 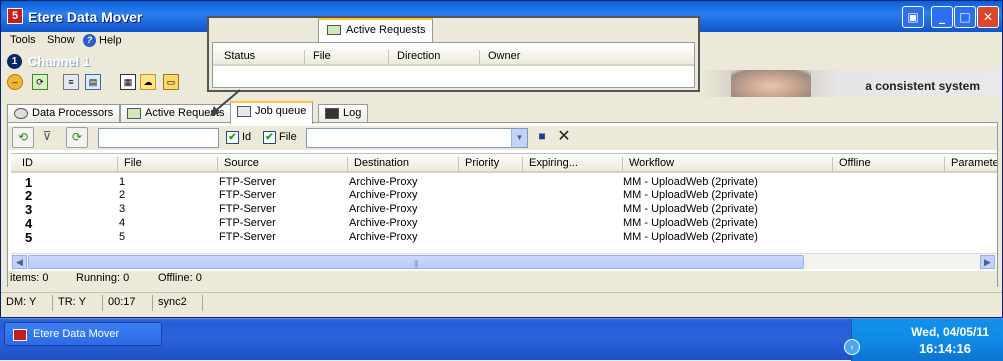 I want to click on horizontal-scrollbar: ◀ ||| ▶, so click(x=504, y=261).